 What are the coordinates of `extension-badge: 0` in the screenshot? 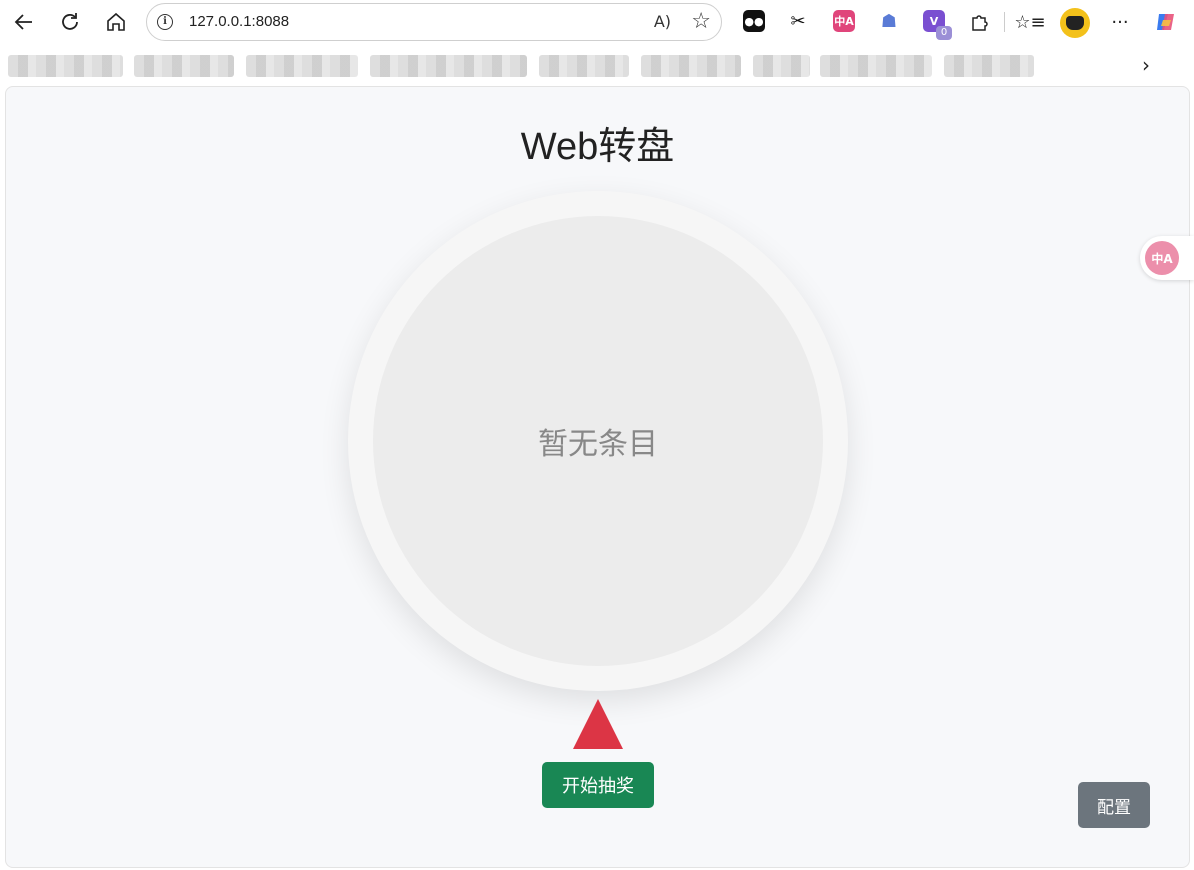 It's located at (944, 33).